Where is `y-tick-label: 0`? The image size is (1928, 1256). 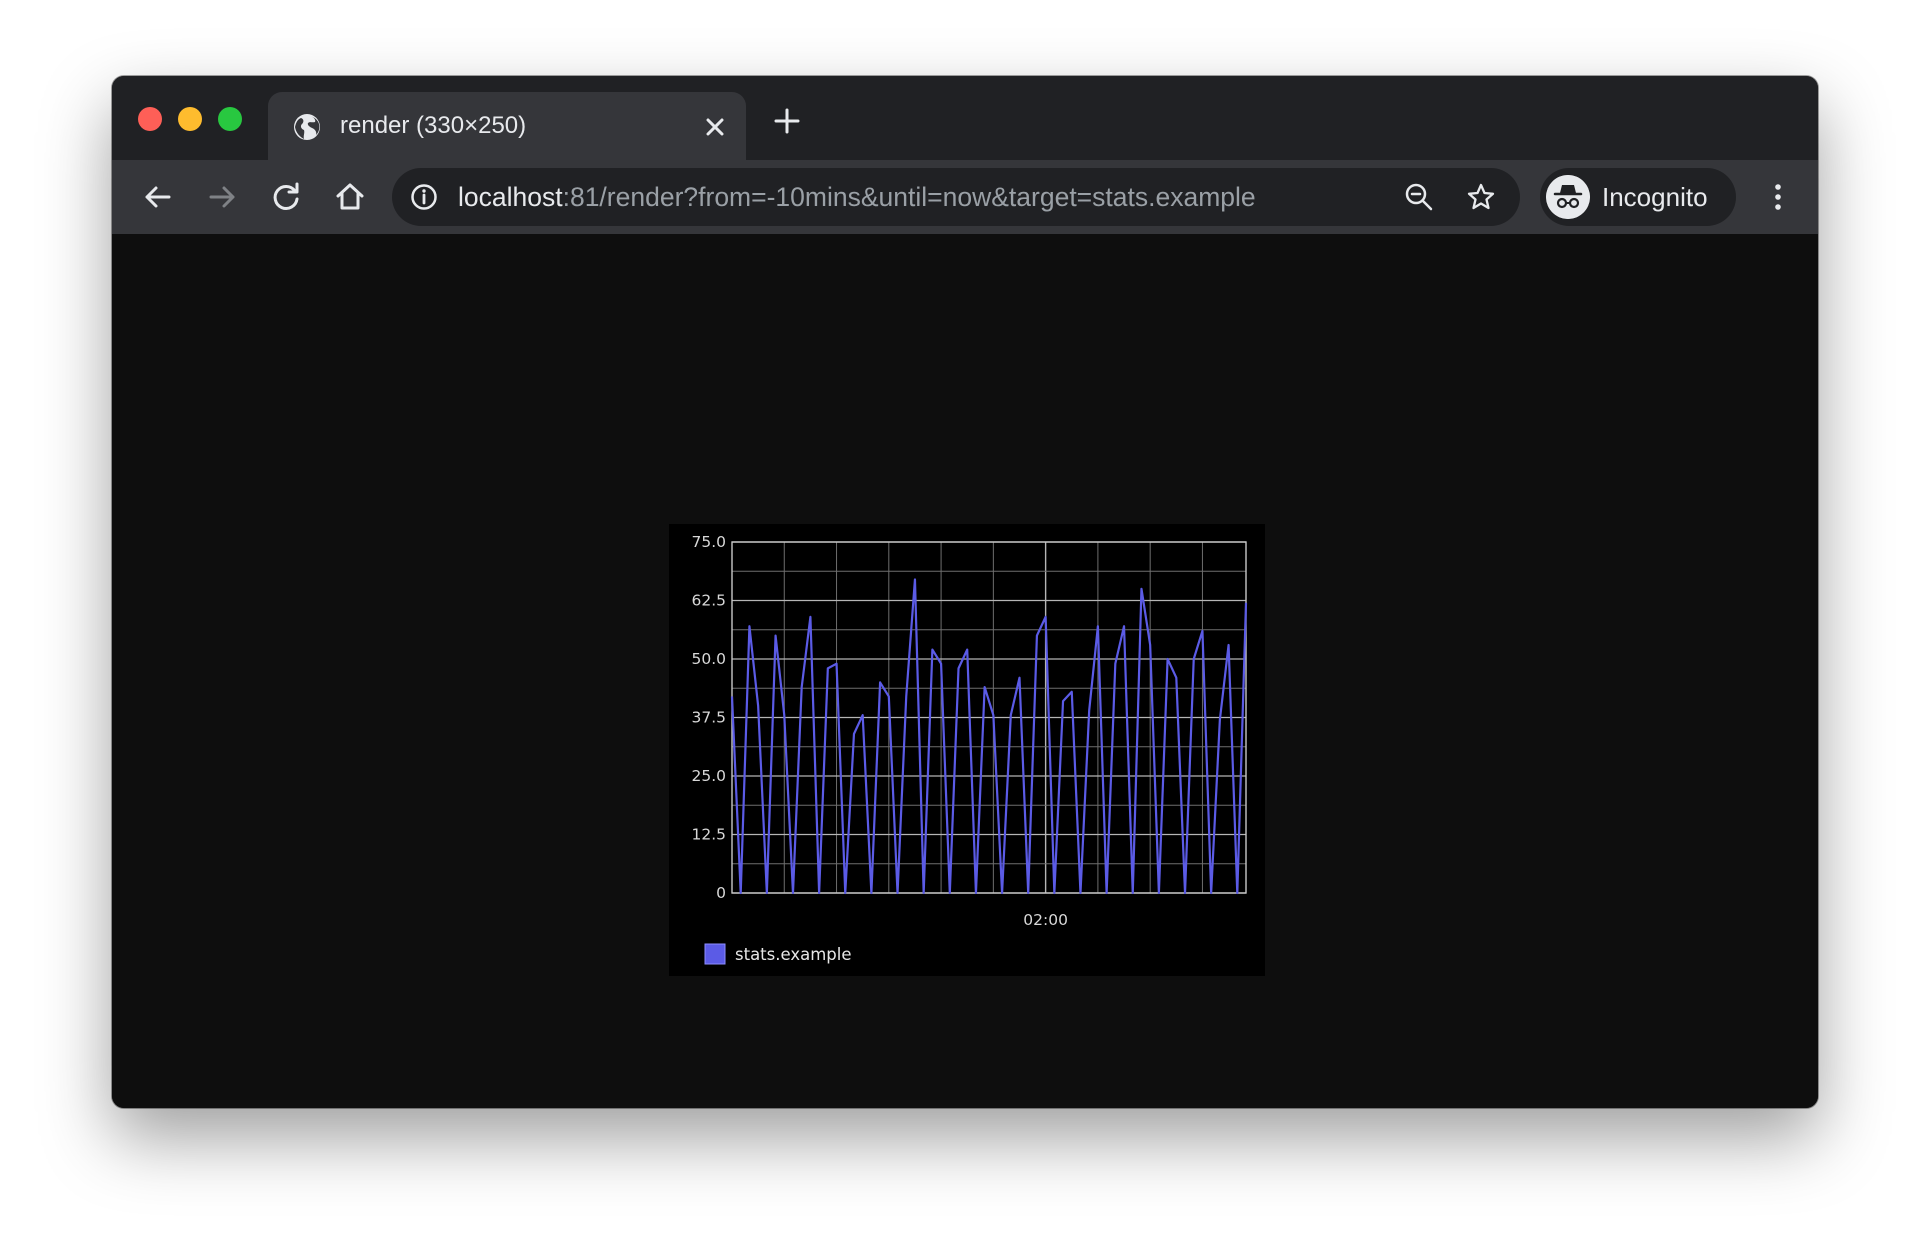 y-tick-label: 0 is located at coordinates (721, 893).